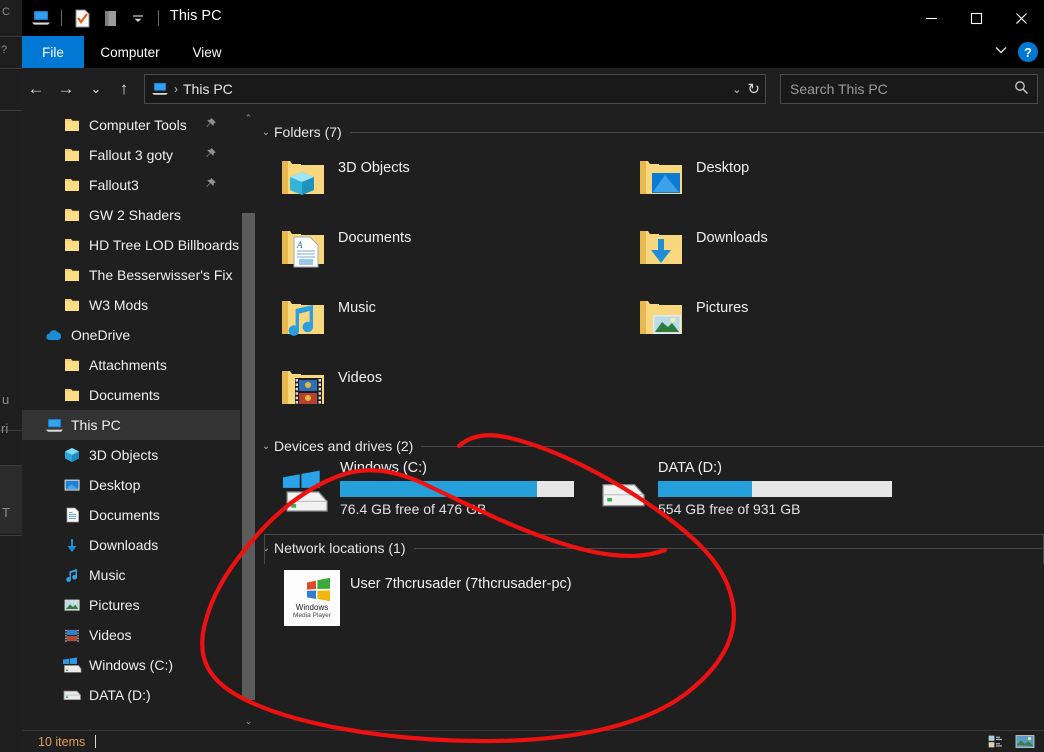  Describe the element at coordinates (124, 89) in the screenshot. I see `up-button: ↑` at that location.